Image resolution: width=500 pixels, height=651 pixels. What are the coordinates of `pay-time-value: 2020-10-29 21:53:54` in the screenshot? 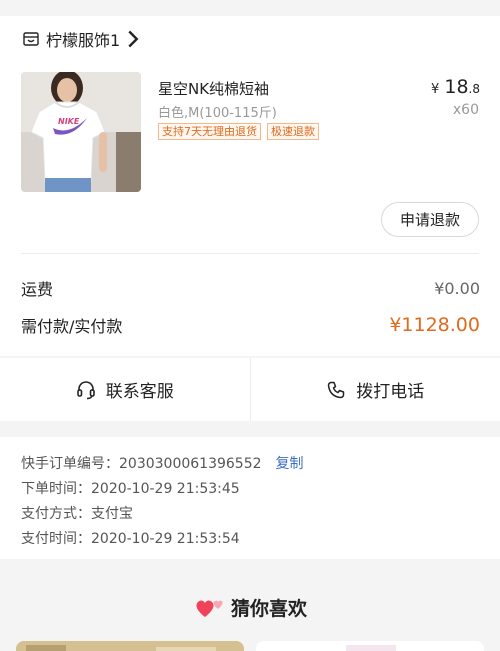 It's located at (165, 539).